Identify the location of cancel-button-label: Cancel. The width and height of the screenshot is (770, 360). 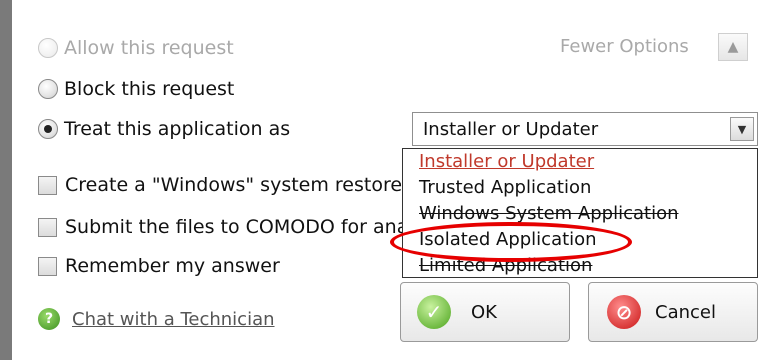
(685, 312).